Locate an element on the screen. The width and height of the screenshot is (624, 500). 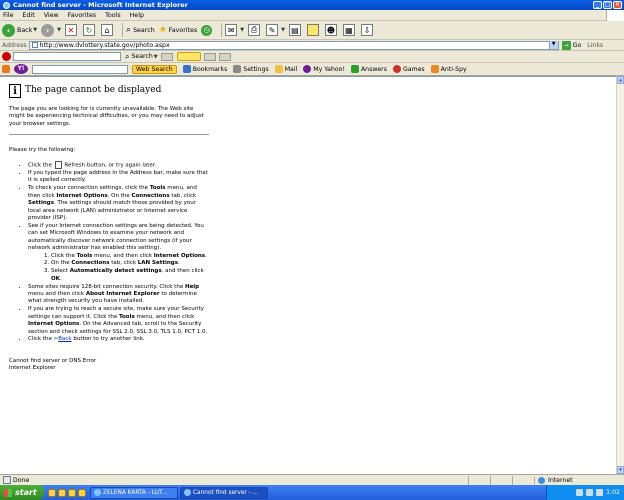
menu-view: View is located at coordinates (51, 15).